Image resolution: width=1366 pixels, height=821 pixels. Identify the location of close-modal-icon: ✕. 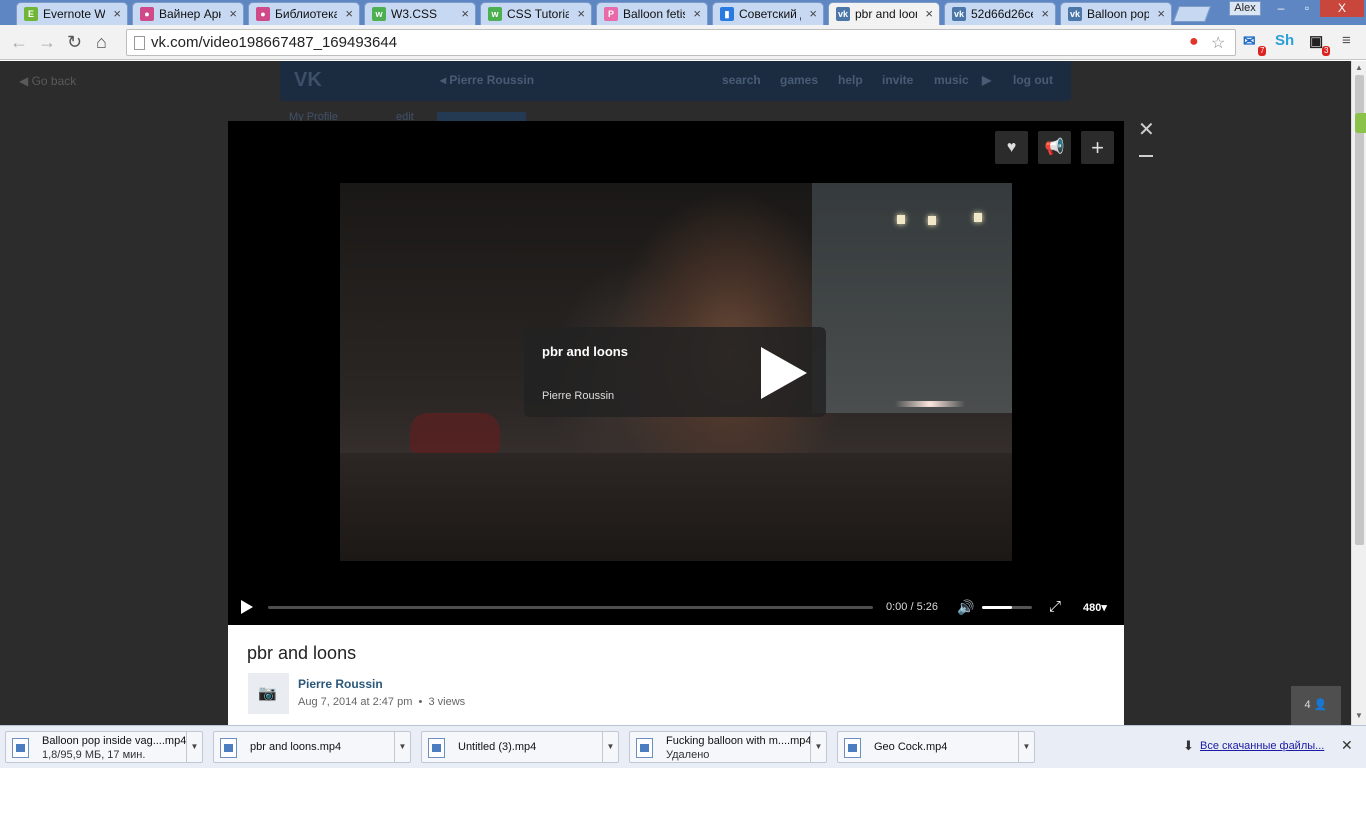
(1146, 129).